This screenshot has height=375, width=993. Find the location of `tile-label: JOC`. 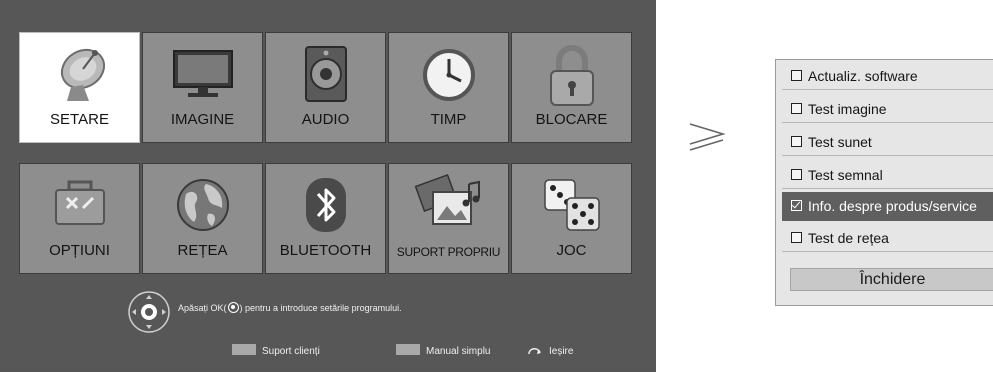

tile-label: JOC is located at coordinates (571, 250).